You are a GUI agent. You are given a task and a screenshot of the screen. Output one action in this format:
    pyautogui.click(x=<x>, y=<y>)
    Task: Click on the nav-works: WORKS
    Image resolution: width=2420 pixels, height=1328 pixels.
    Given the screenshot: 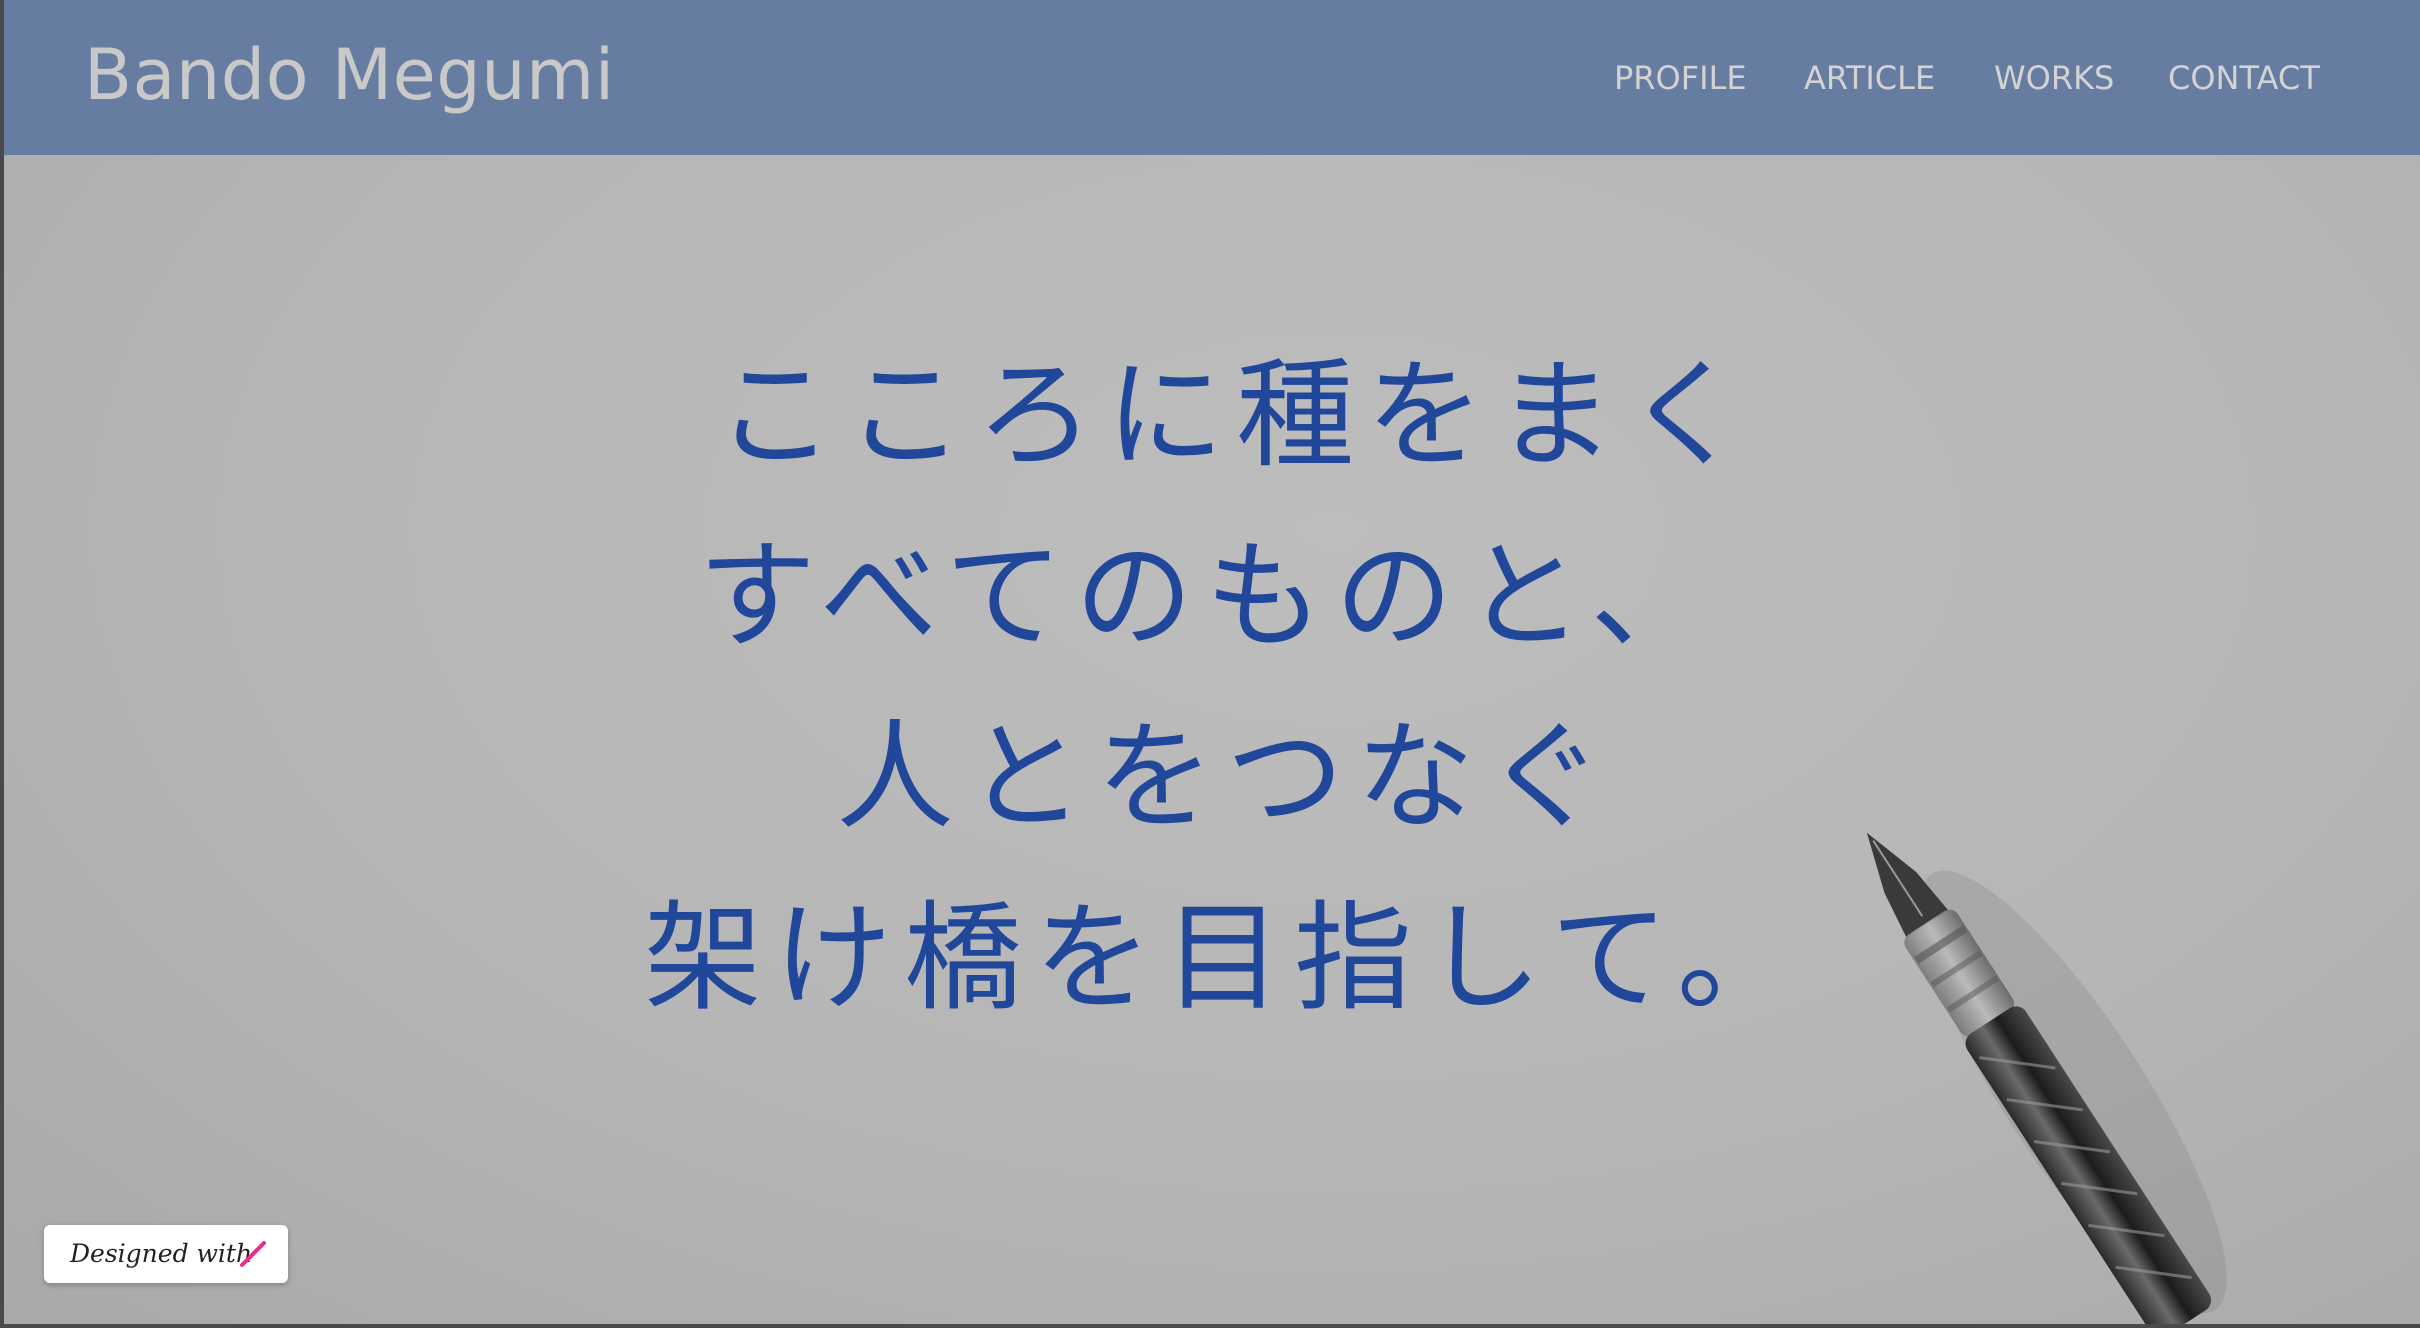 What is the action you would take?
    pyautogui.click(x=2054, y=78)
    